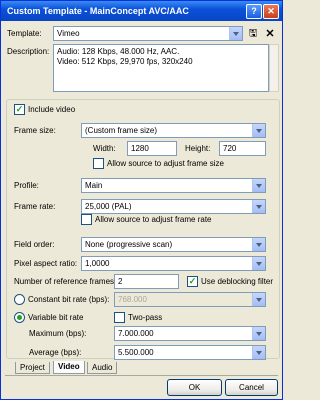 The image size is (320, 400). Describe the element at coordinates (24, 33) in the screenshot. I see `template-label: Template:` at that location.